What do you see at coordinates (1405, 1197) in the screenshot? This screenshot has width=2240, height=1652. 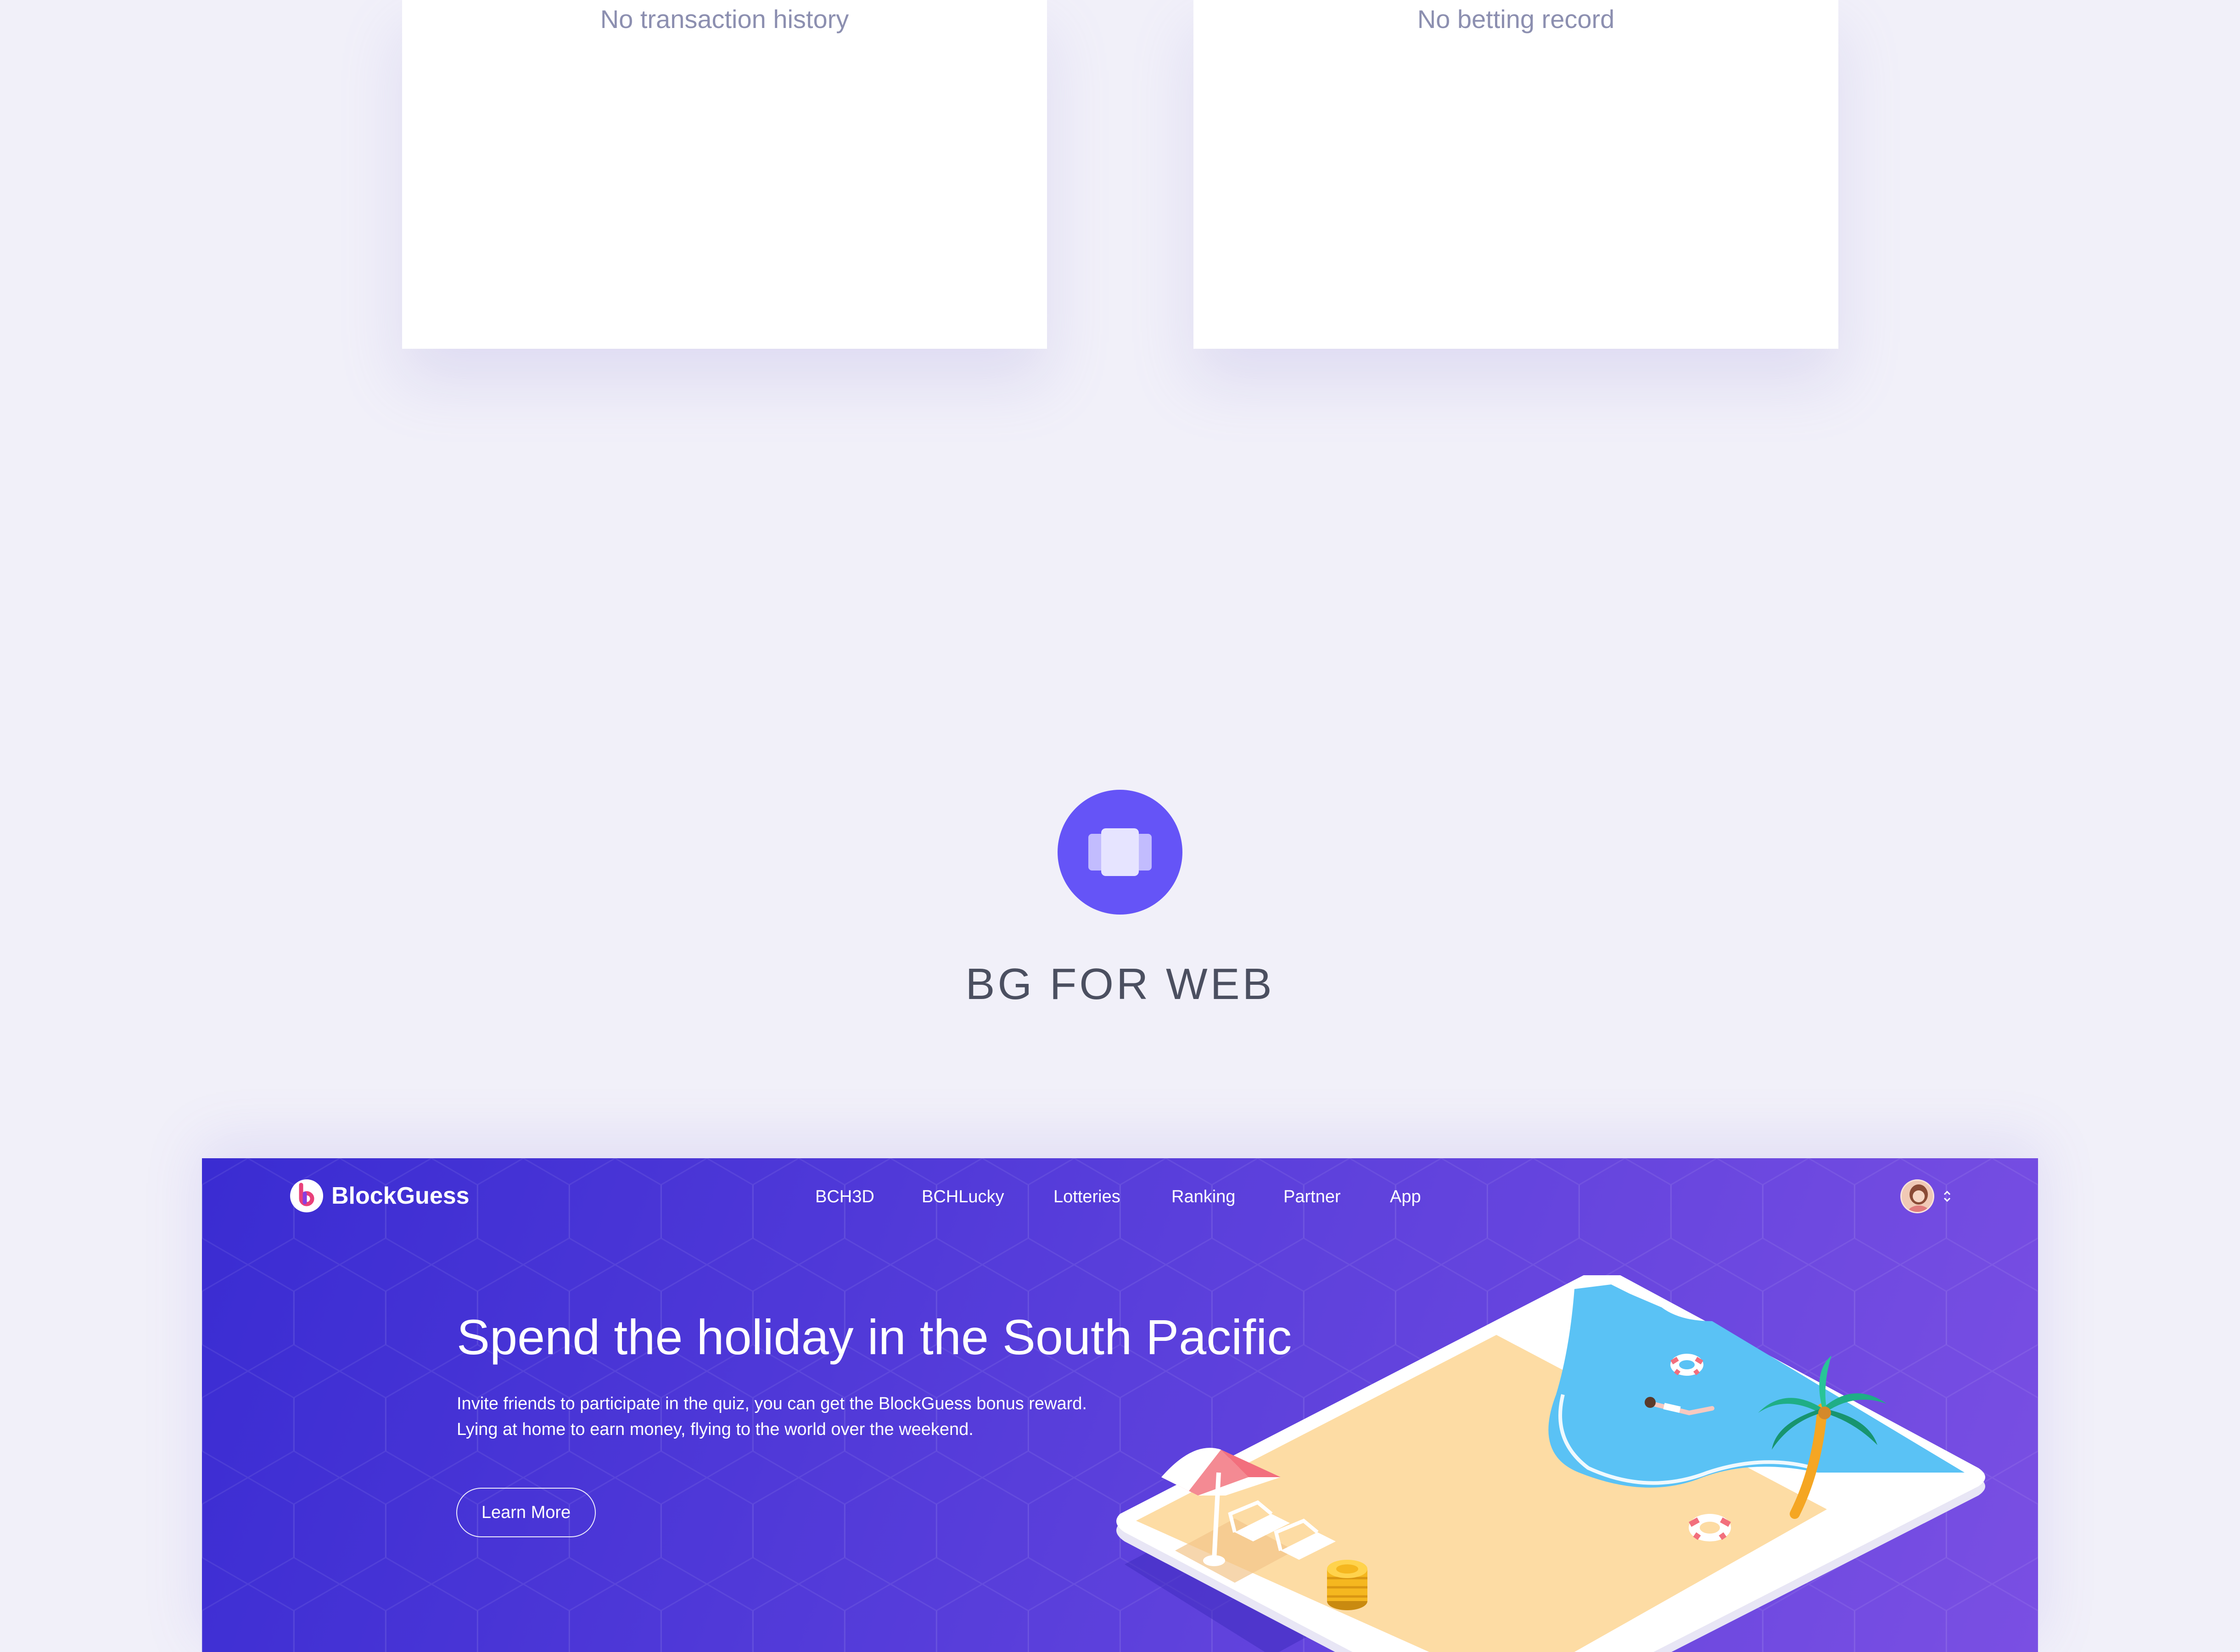 I see `nav-item-app: App` at bounding box center [1405, 1197].